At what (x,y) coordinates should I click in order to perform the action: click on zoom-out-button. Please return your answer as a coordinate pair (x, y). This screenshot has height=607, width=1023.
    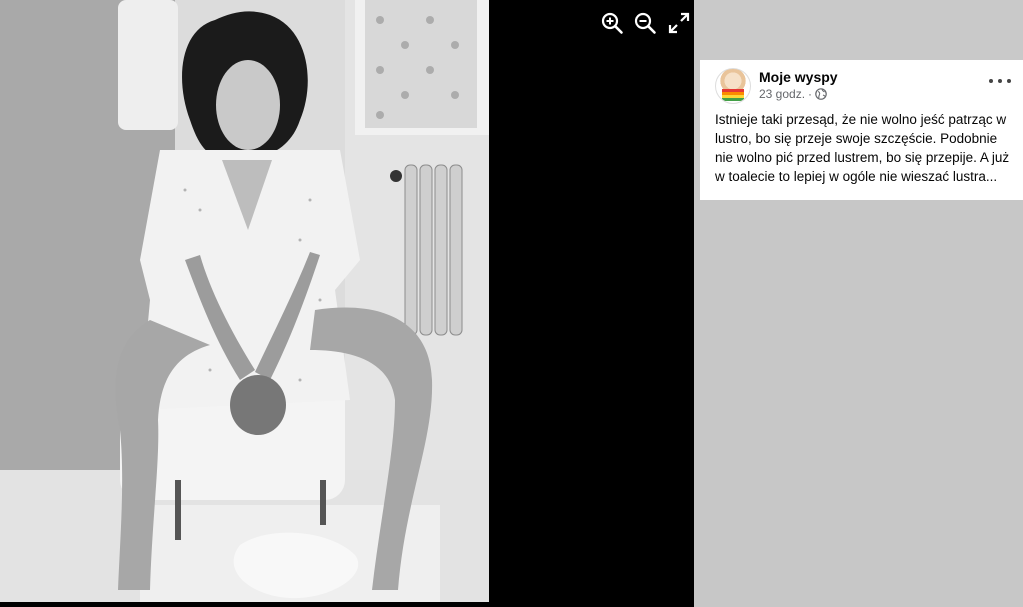
    Looking at the image, I should click on (645, 23).